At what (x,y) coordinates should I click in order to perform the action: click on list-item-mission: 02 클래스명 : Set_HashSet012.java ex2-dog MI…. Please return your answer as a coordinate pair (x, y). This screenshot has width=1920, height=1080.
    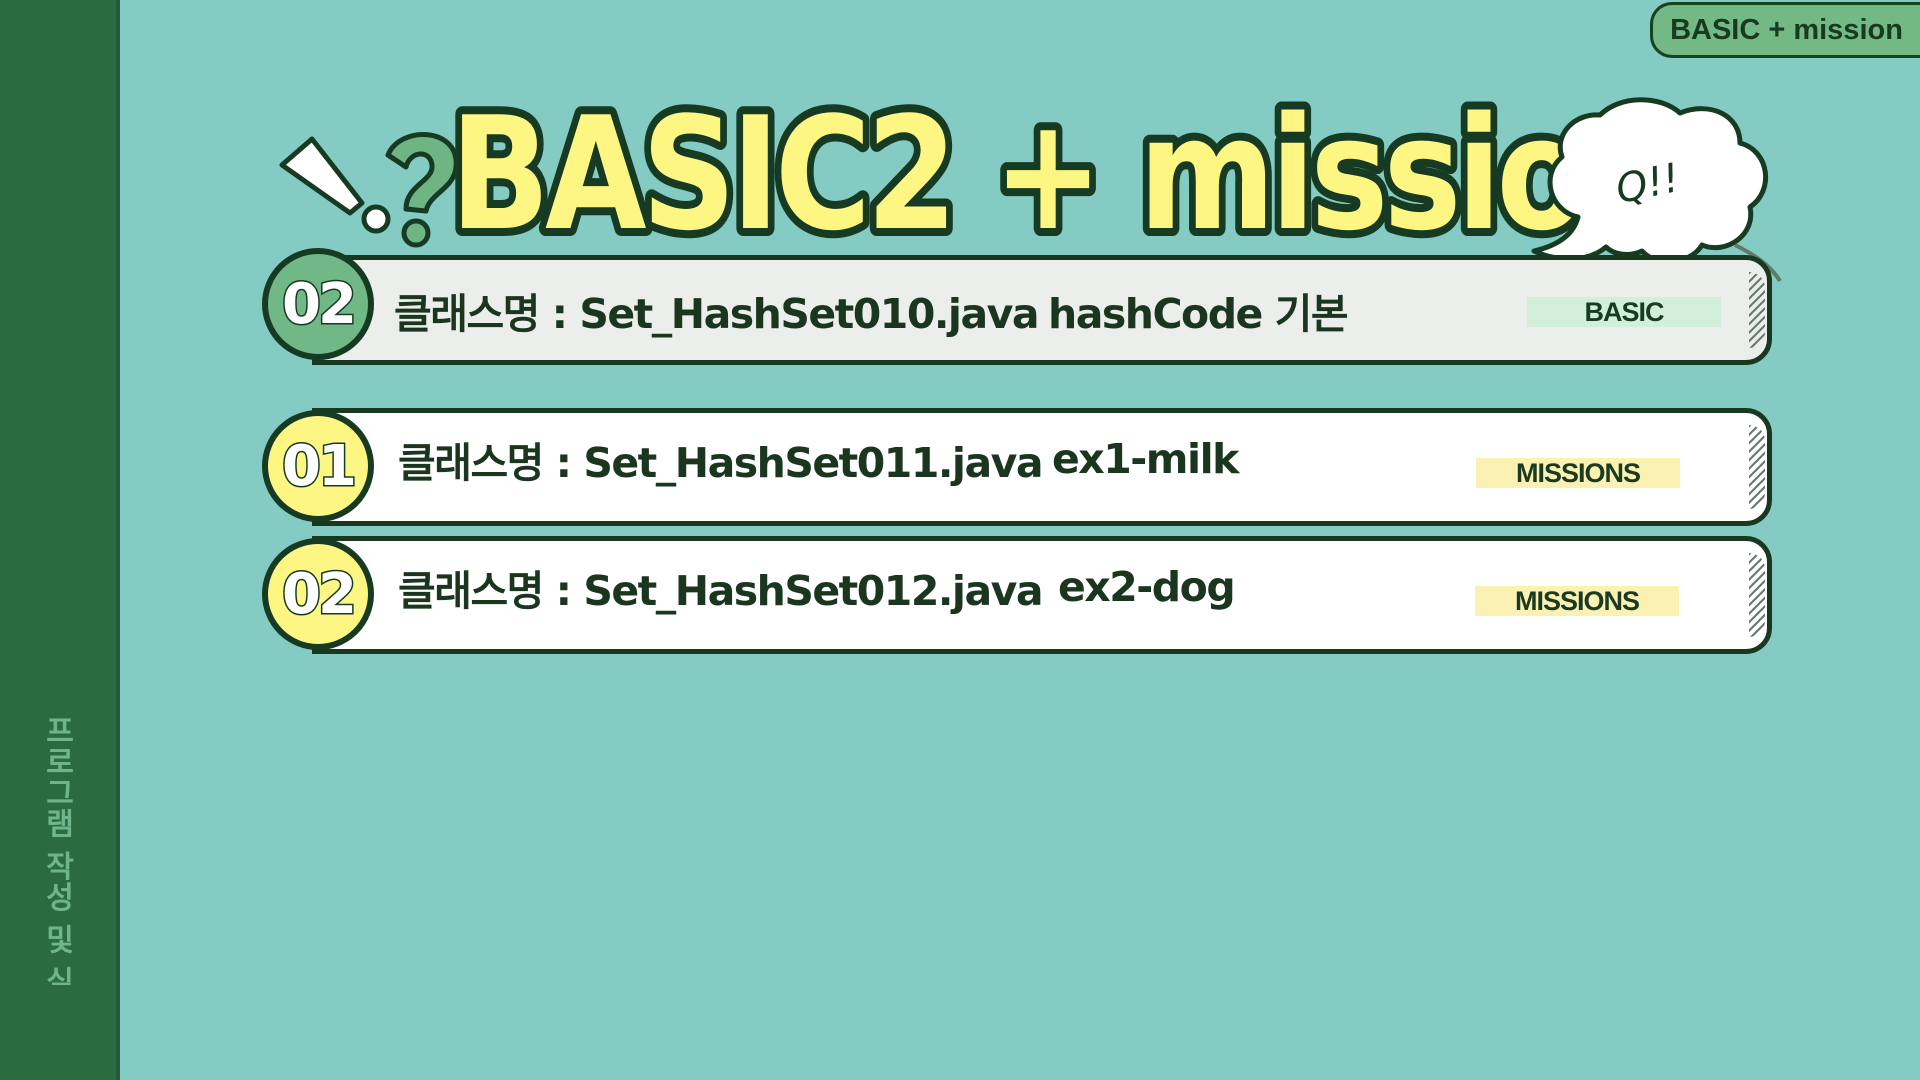
    Looking at the image, I should click on (1017, 595).